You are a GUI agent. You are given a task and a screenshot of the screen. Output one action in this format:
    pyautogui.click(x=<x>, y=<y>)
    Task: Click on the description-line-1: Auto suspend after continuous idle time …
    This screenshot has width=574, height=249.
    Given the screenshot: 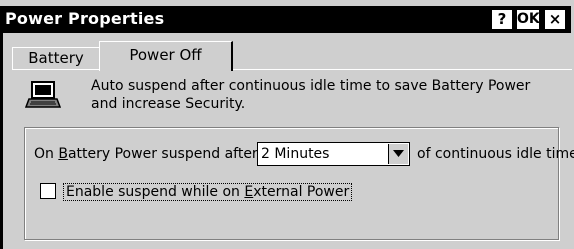 What is the action you would take?
    pyautogui.click(x=311, y=86)
    